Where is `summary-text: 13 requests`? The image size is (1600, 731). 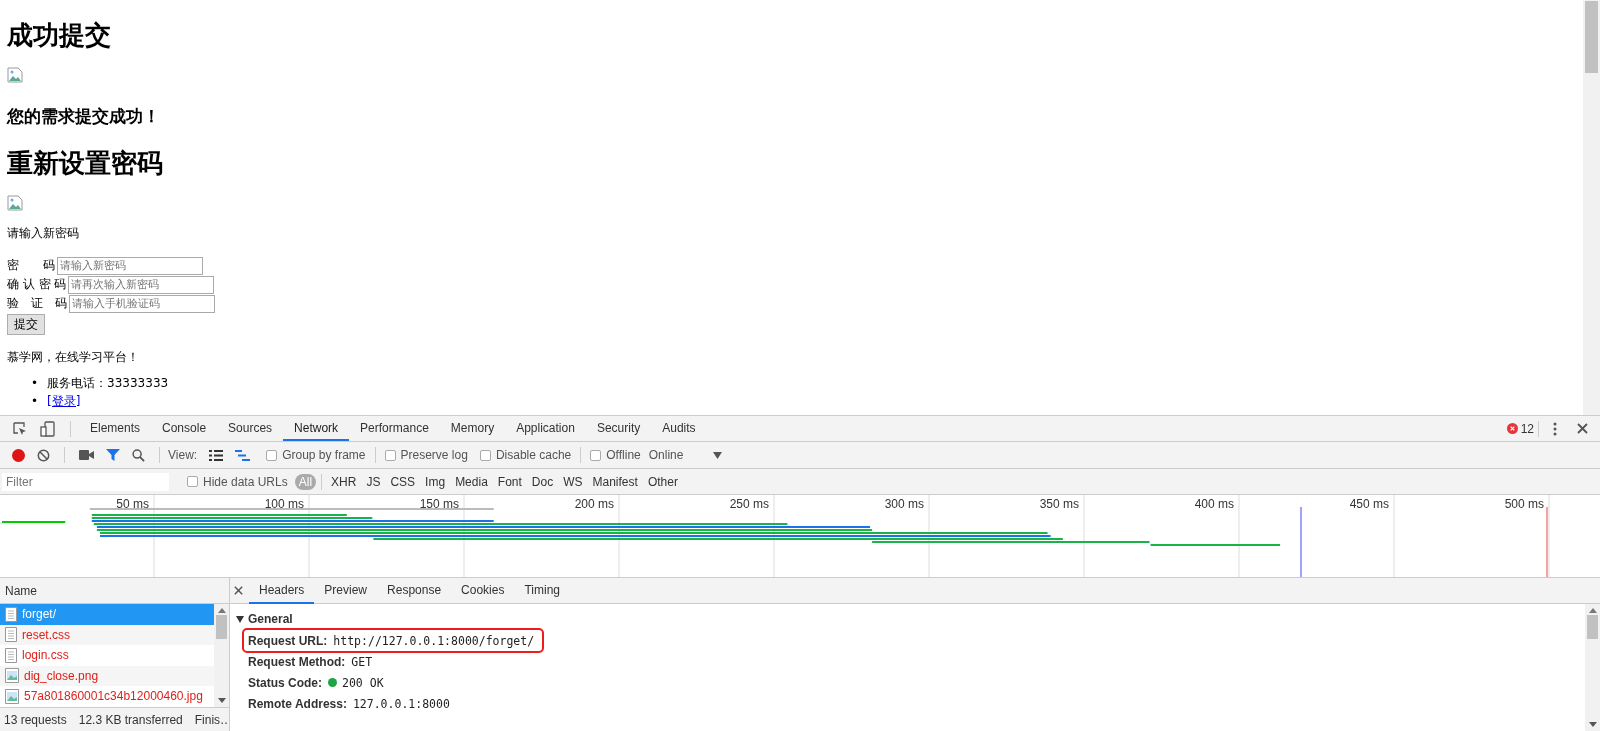
summary-text: 13 requests is located at coordinates (35, 719).